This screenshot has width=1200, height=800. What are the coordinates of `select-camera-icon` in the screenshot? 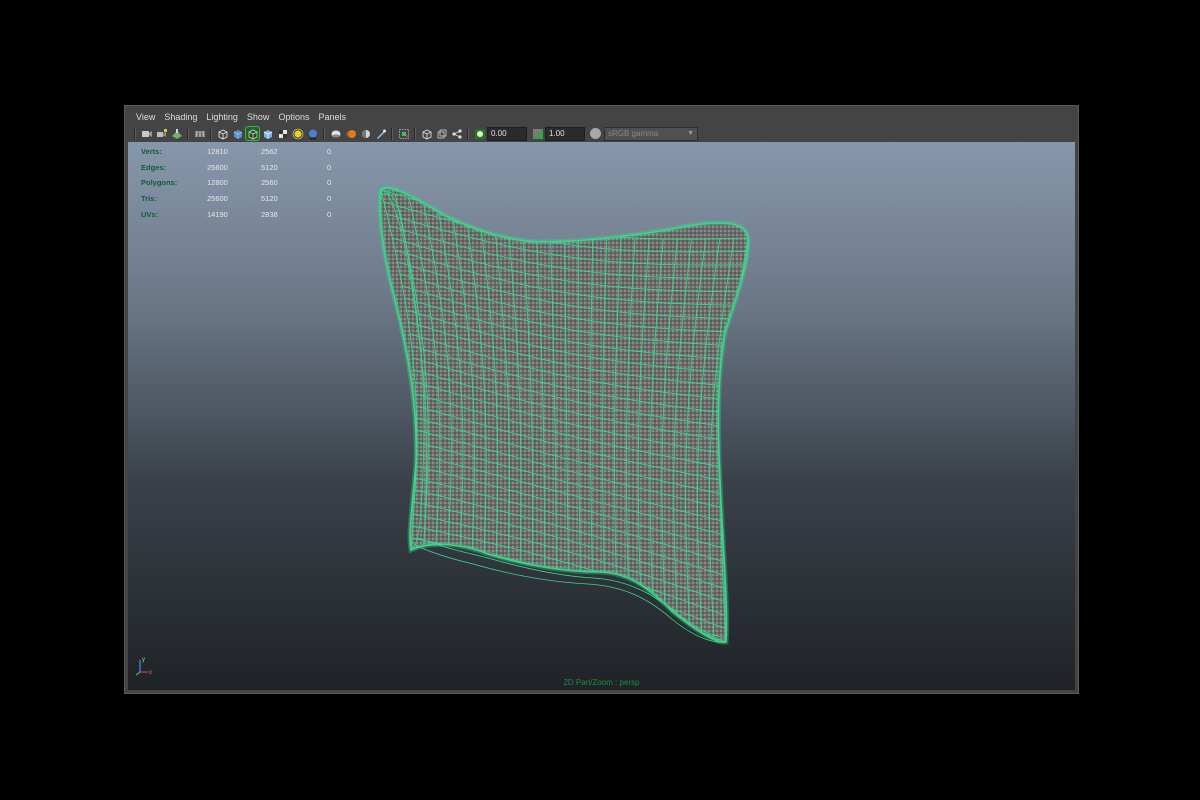 It's located at (146, 133).